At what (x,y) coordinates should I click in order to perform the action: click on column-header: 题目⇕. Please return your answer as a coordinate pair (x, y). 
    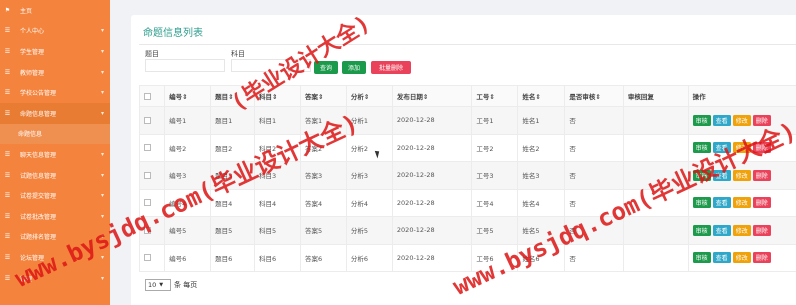
    Looking at the image, I should click on (232, 96).